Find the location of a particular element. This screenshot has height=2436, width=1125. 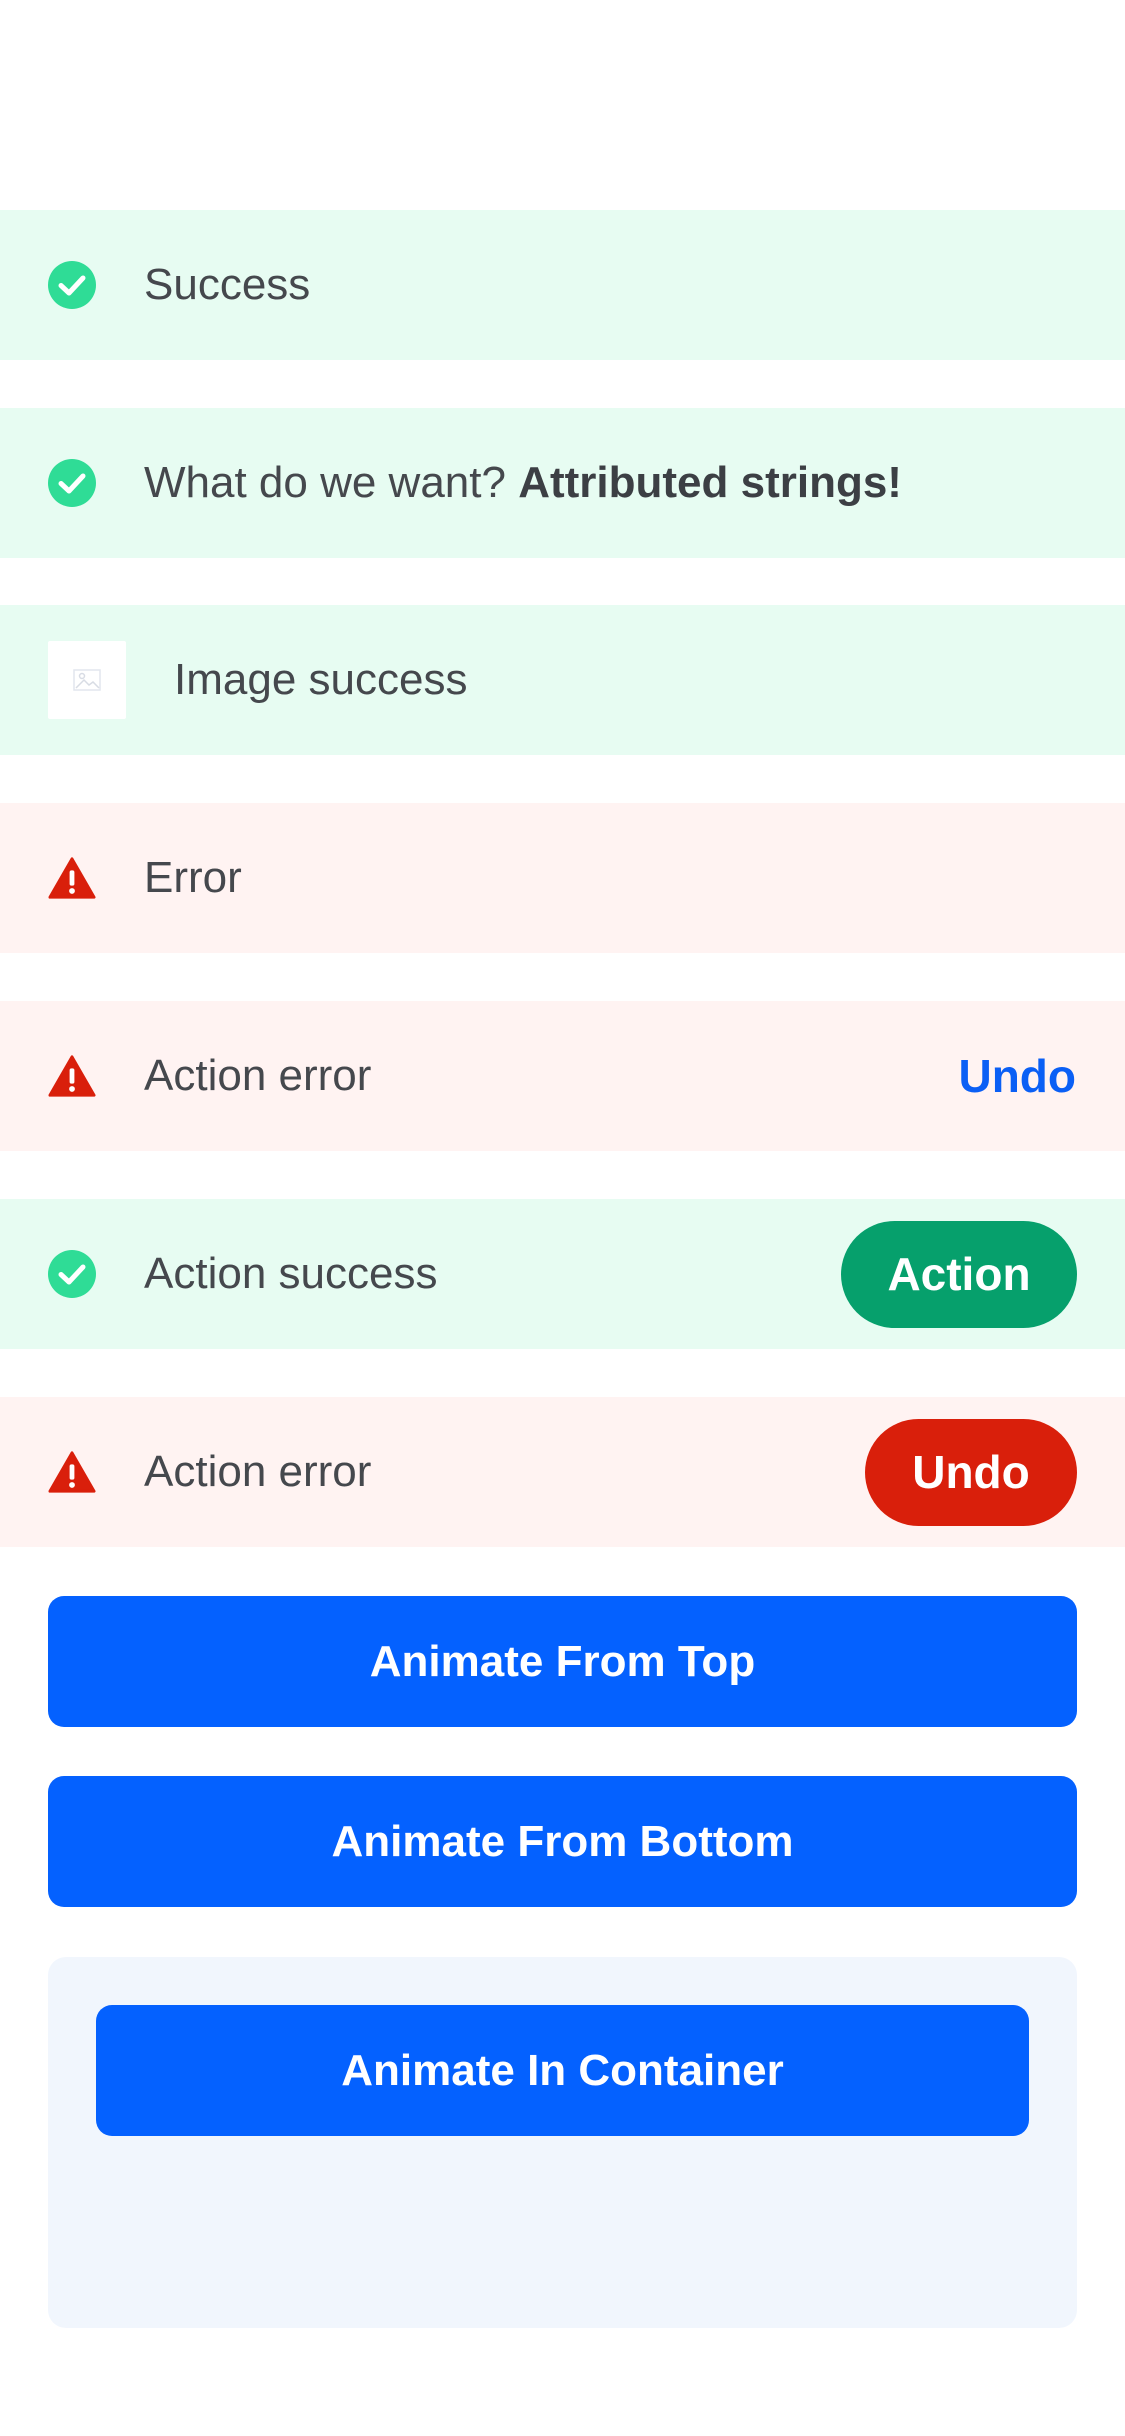

animate-from-bottom-button: Animate From Bottom is located at coordinates (562, 1841).